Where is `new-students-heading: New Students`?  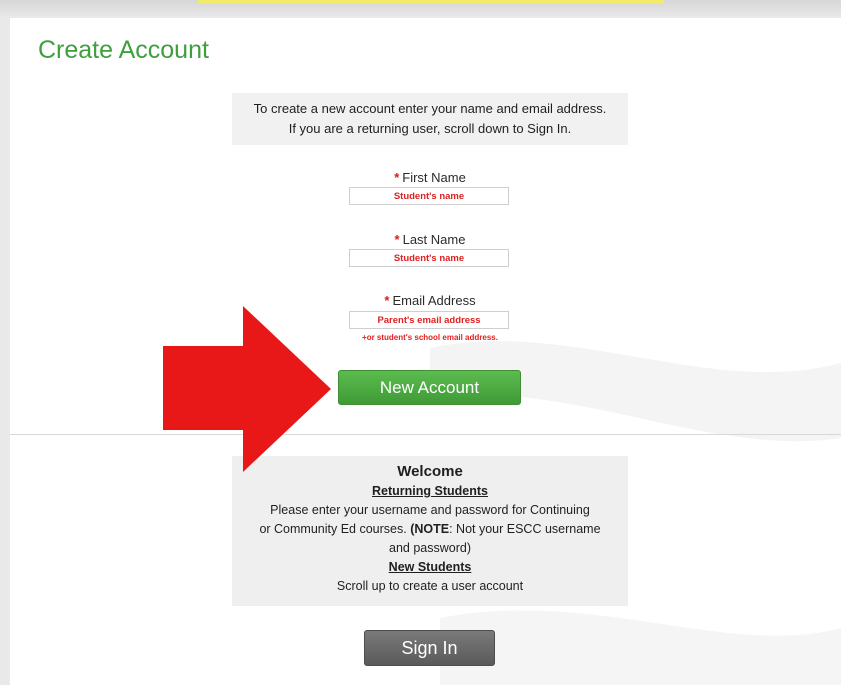
new-students-heading: New Students is located at coordinates (430, 567).